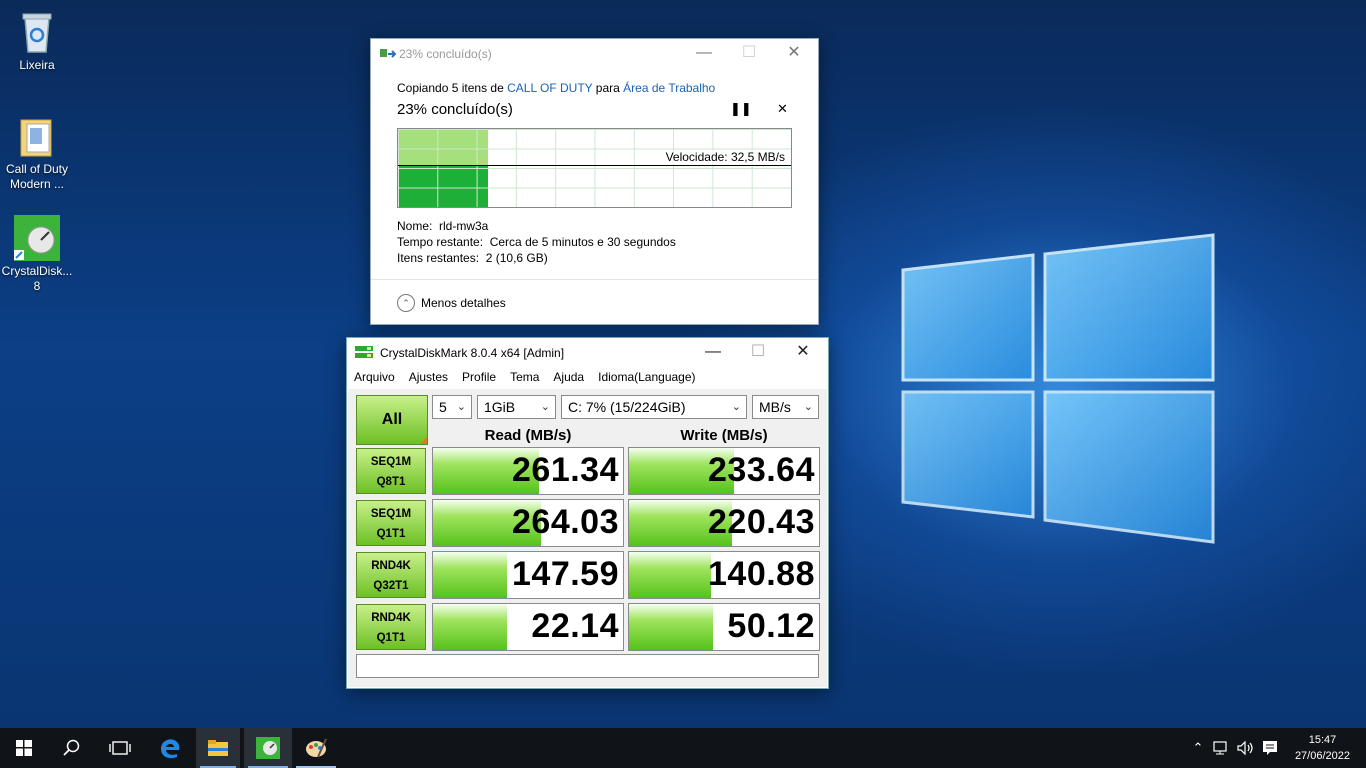 This screenshot has width=1366, height=768. What do you see at coordinates (761, 574) in the screenshot?
I see `write-value: 140.88` at bounding box center [761, 574].